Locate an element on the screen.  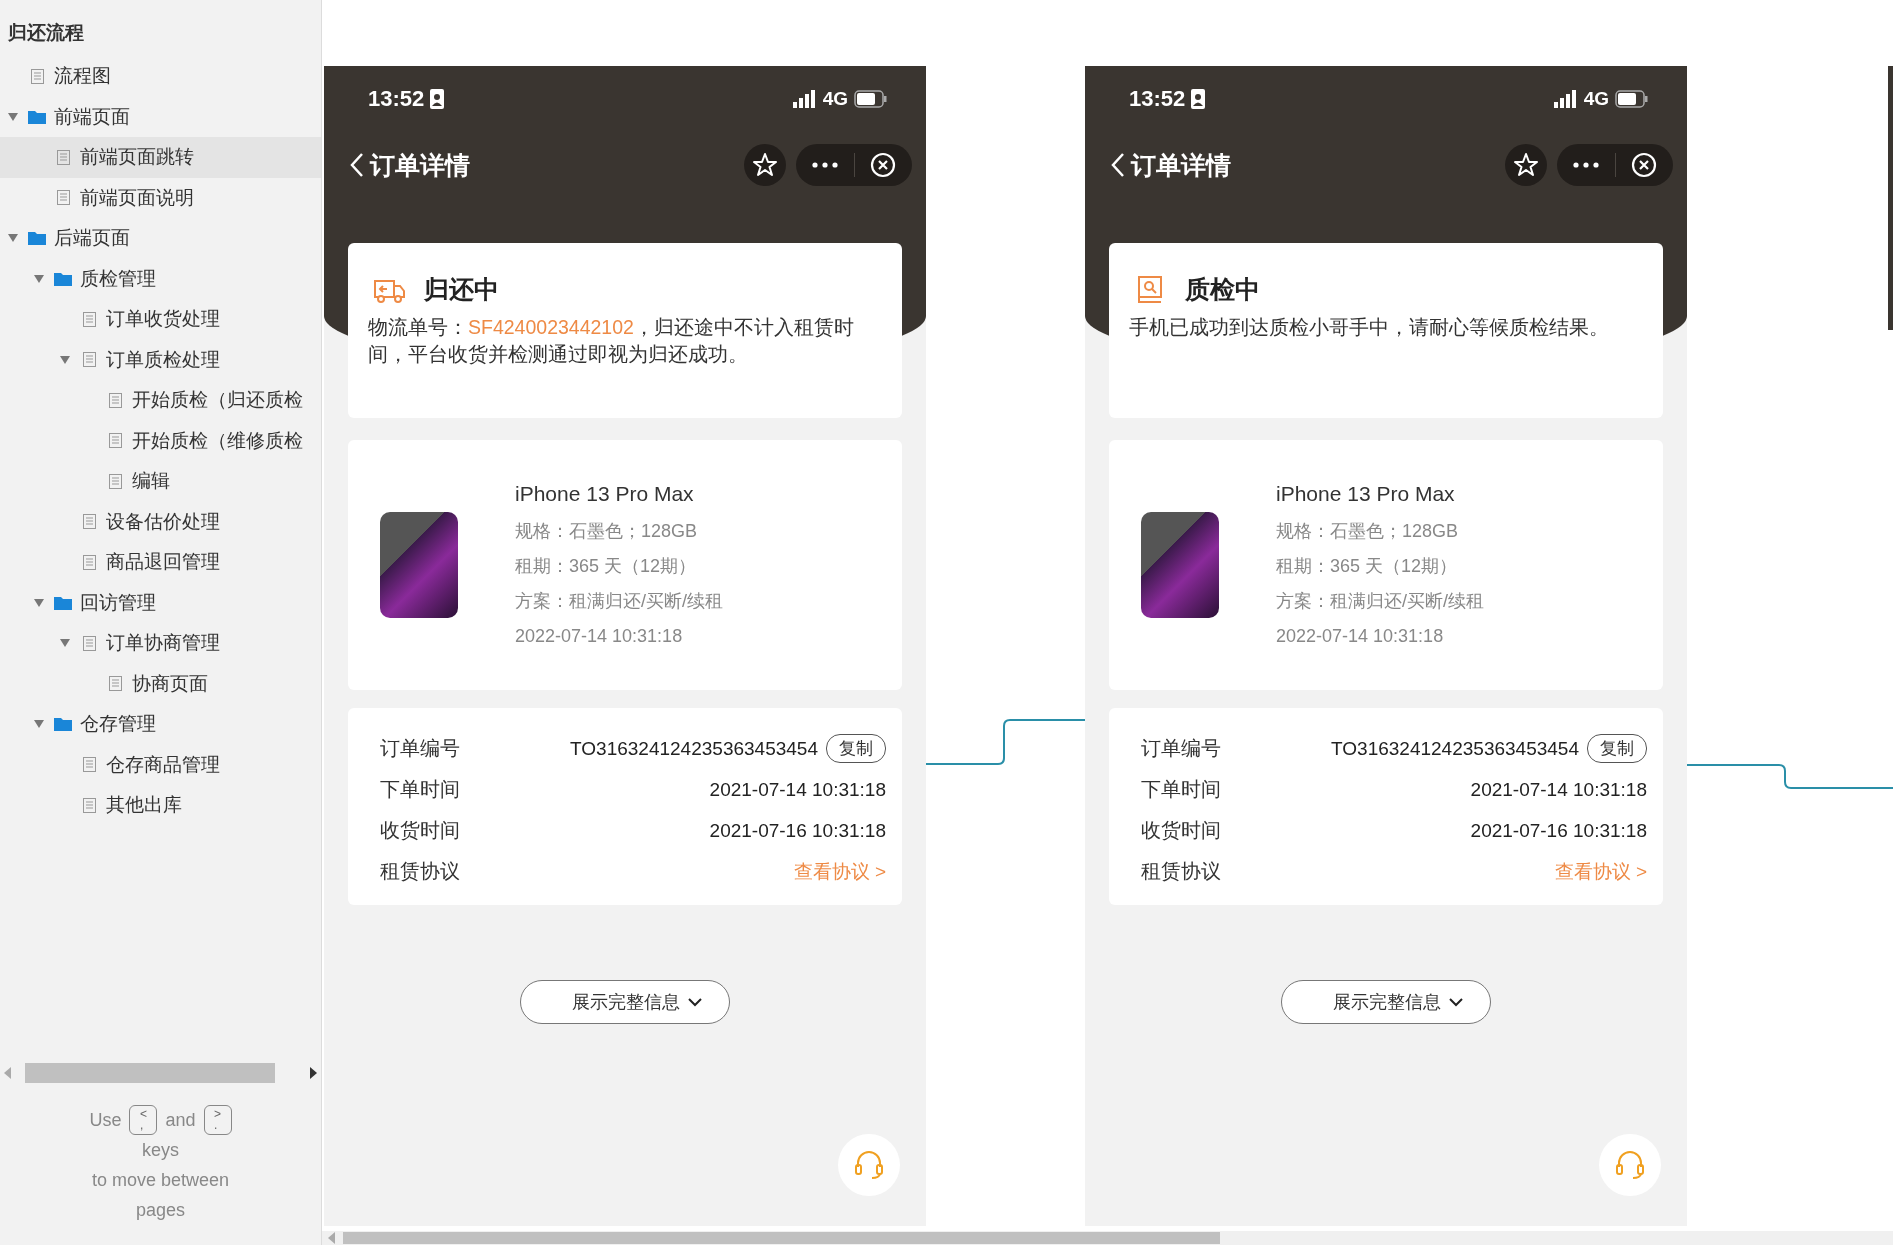
tree-item: 设备估价处理 is located at coordinates (160, 521).